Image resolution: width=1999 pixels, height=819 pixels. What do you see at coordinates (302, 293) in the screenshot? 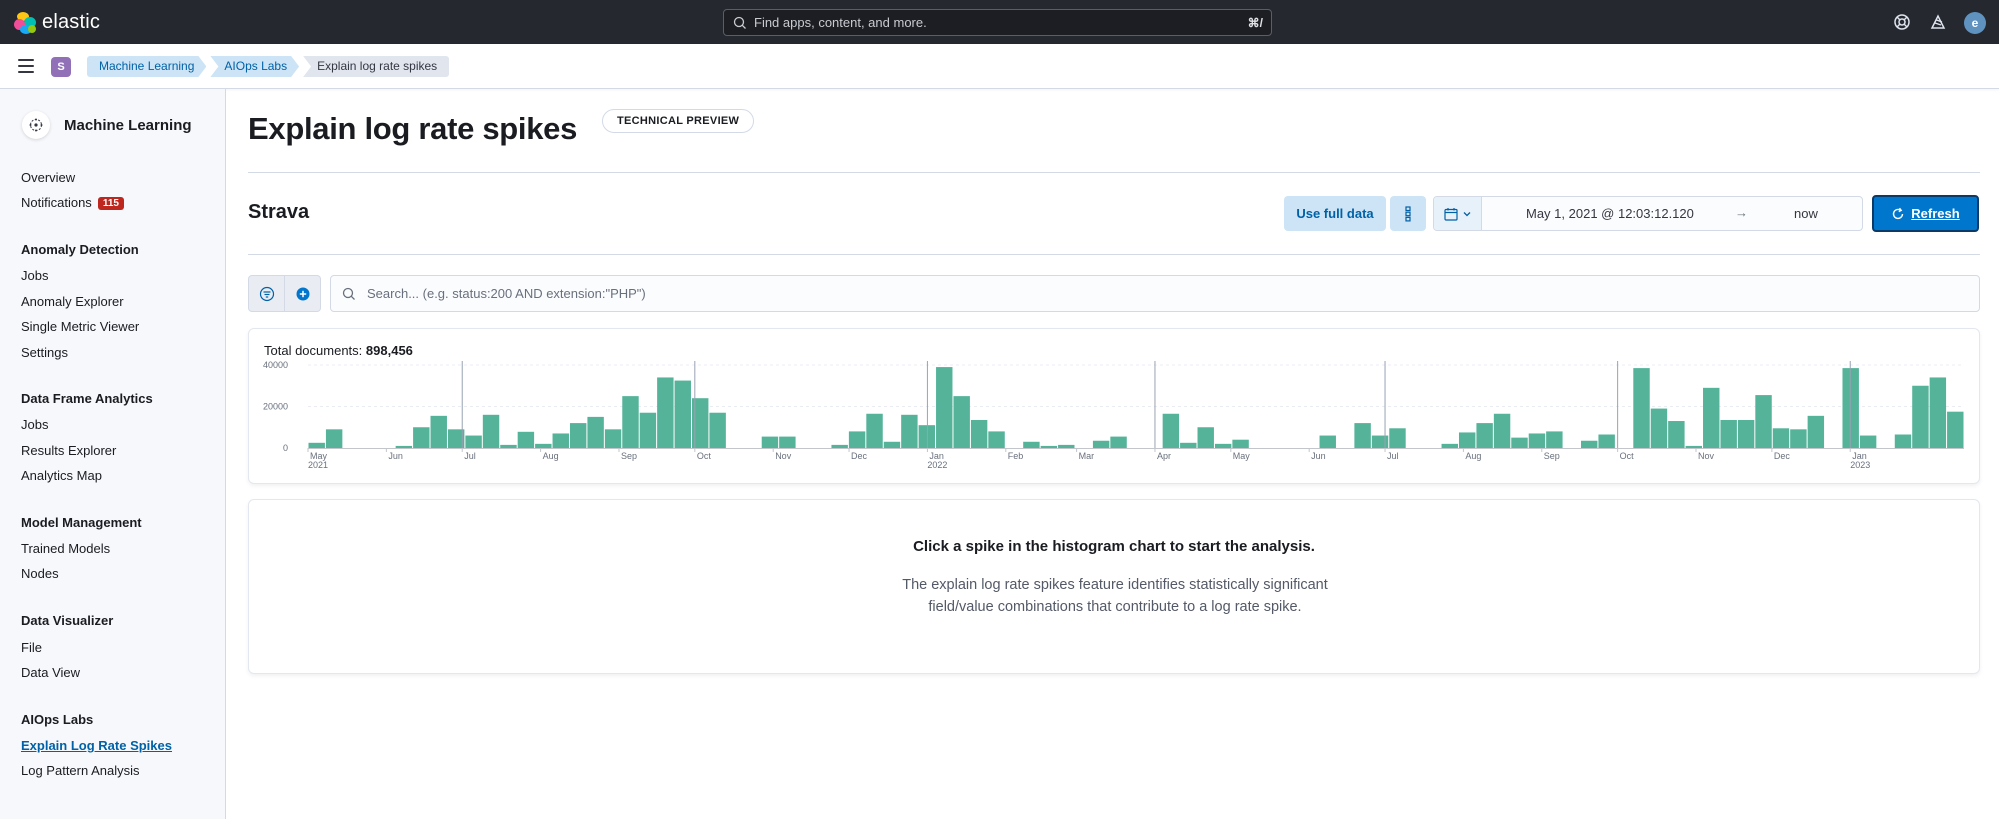
I see `add-filter-button` at bounding box center [302, 293].